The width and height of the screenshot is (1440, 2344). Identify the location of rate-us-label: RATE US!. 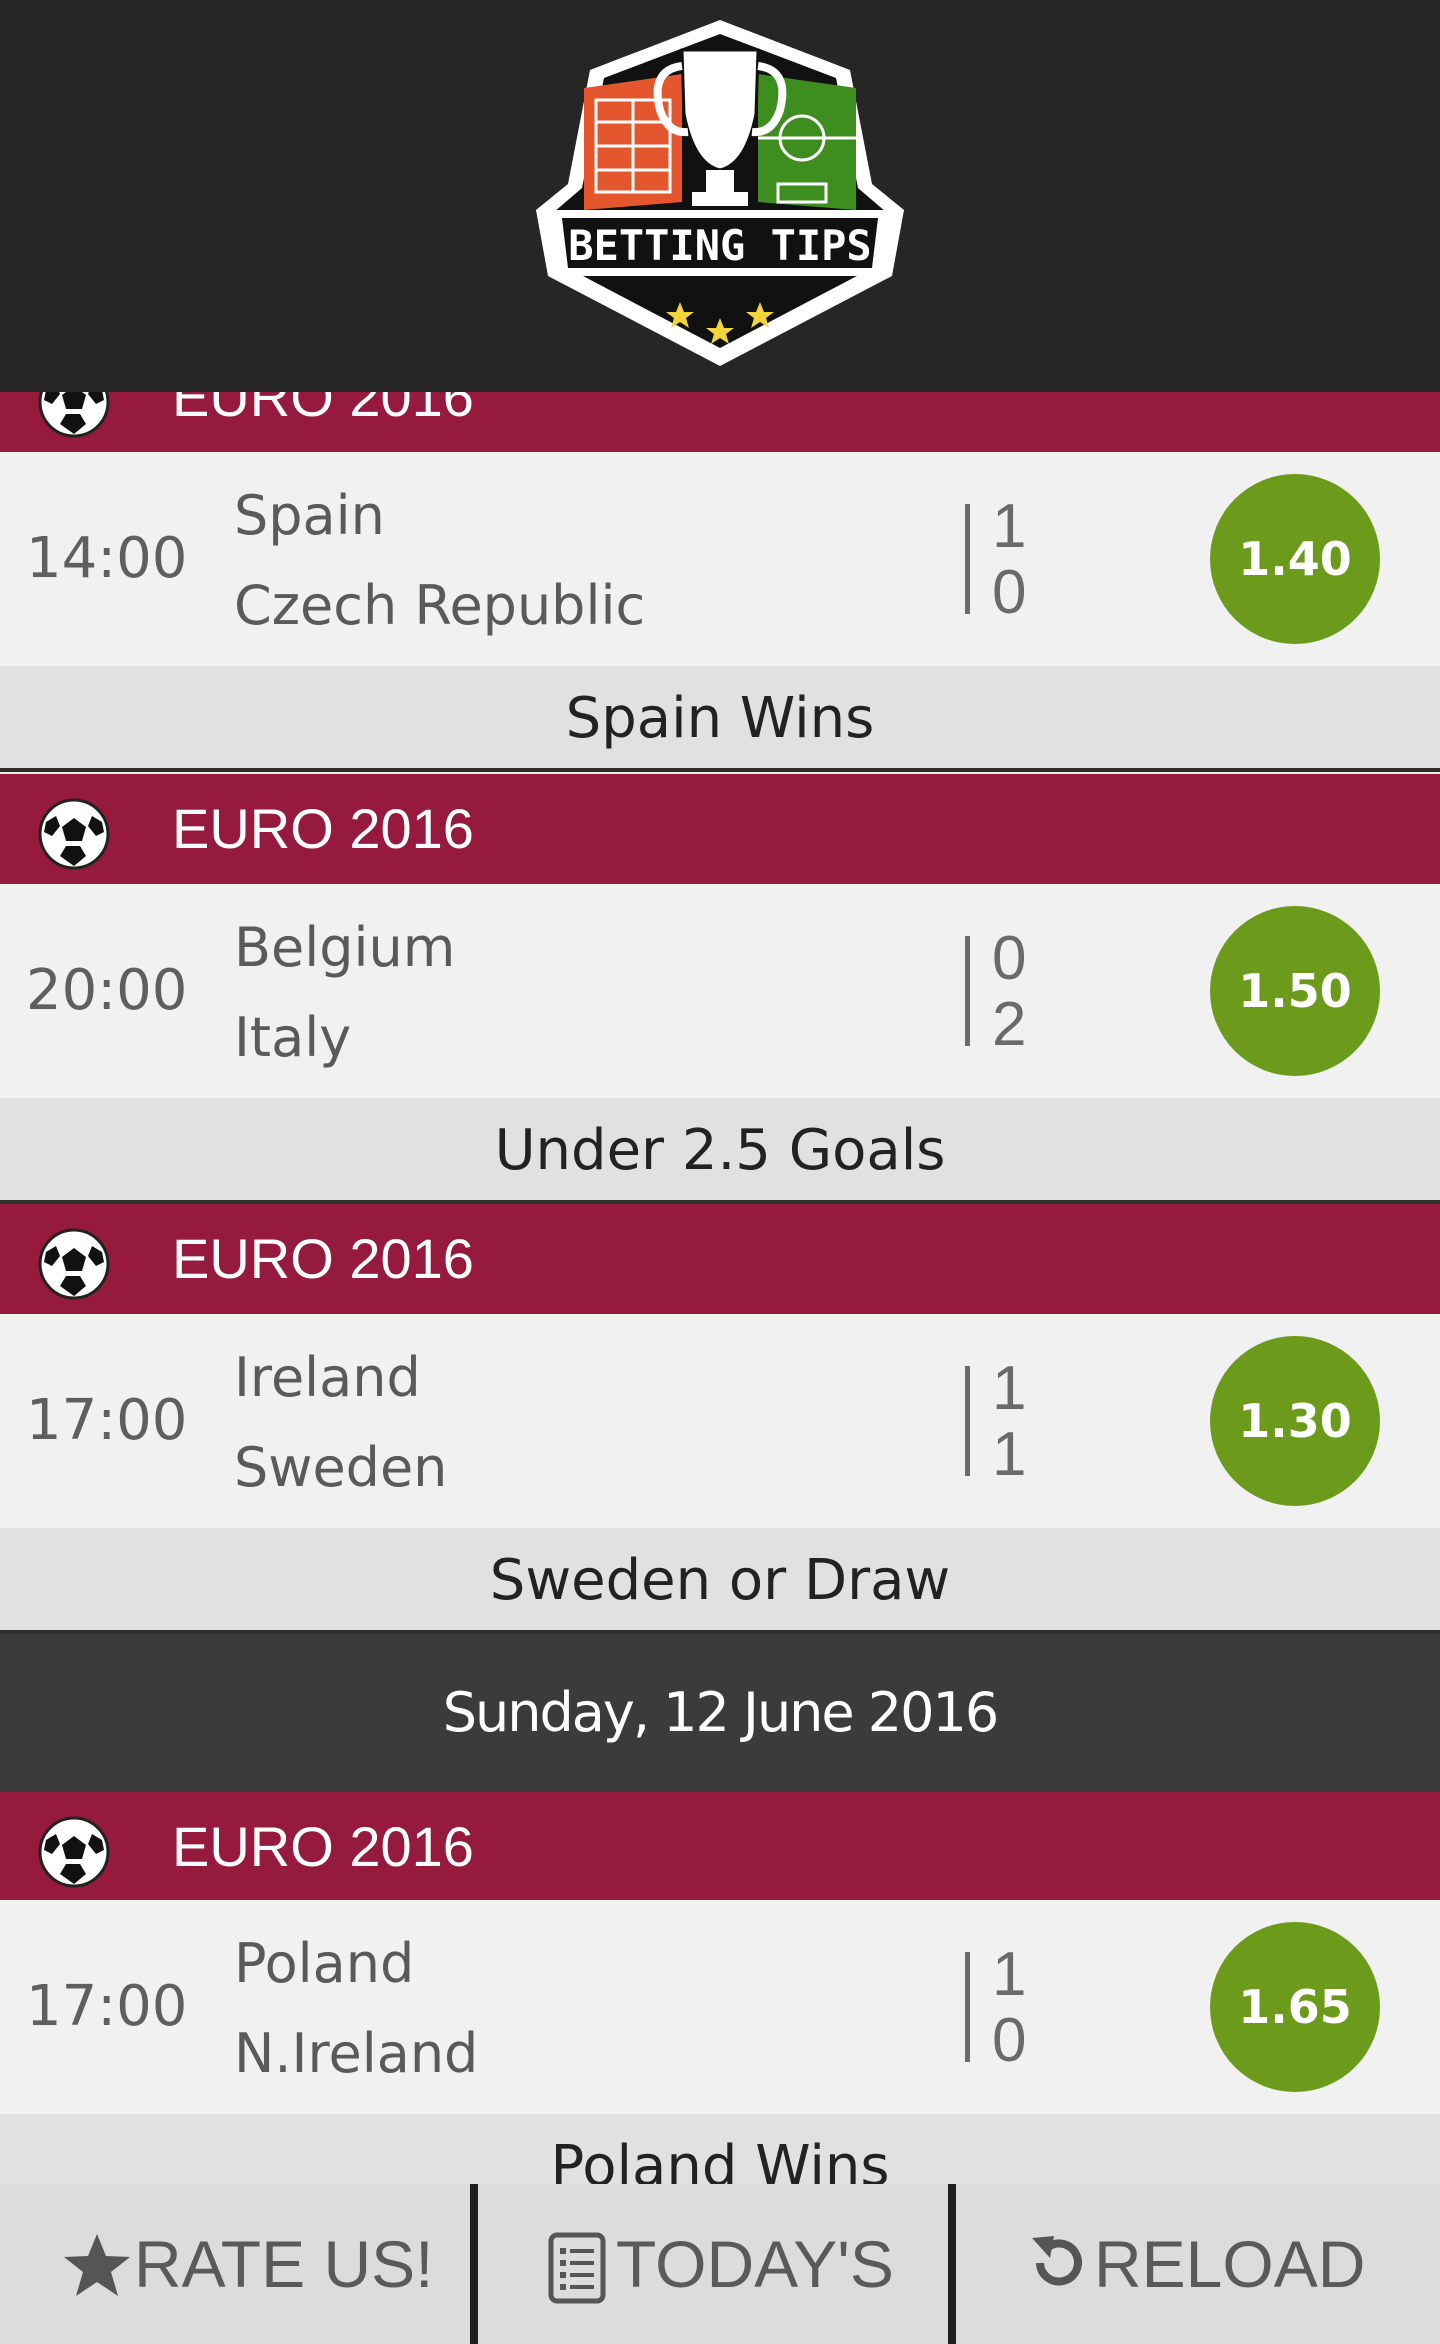
(284, 2264).